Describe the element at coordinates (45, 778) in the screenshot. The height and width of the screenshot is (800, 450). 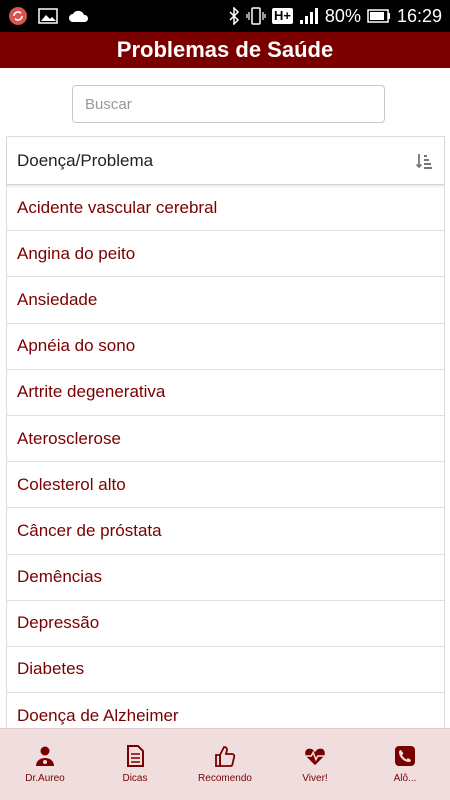
I see `nav-label: Dr.Aureo` at that location.